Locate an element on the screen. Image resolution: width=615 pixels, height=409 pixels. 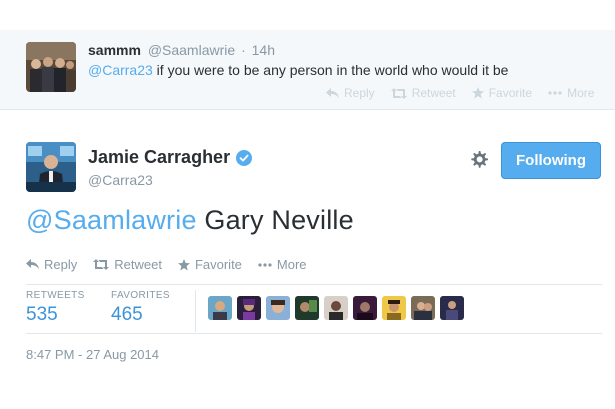
reply-author-name: sammm is located at coordinates (114, 50).